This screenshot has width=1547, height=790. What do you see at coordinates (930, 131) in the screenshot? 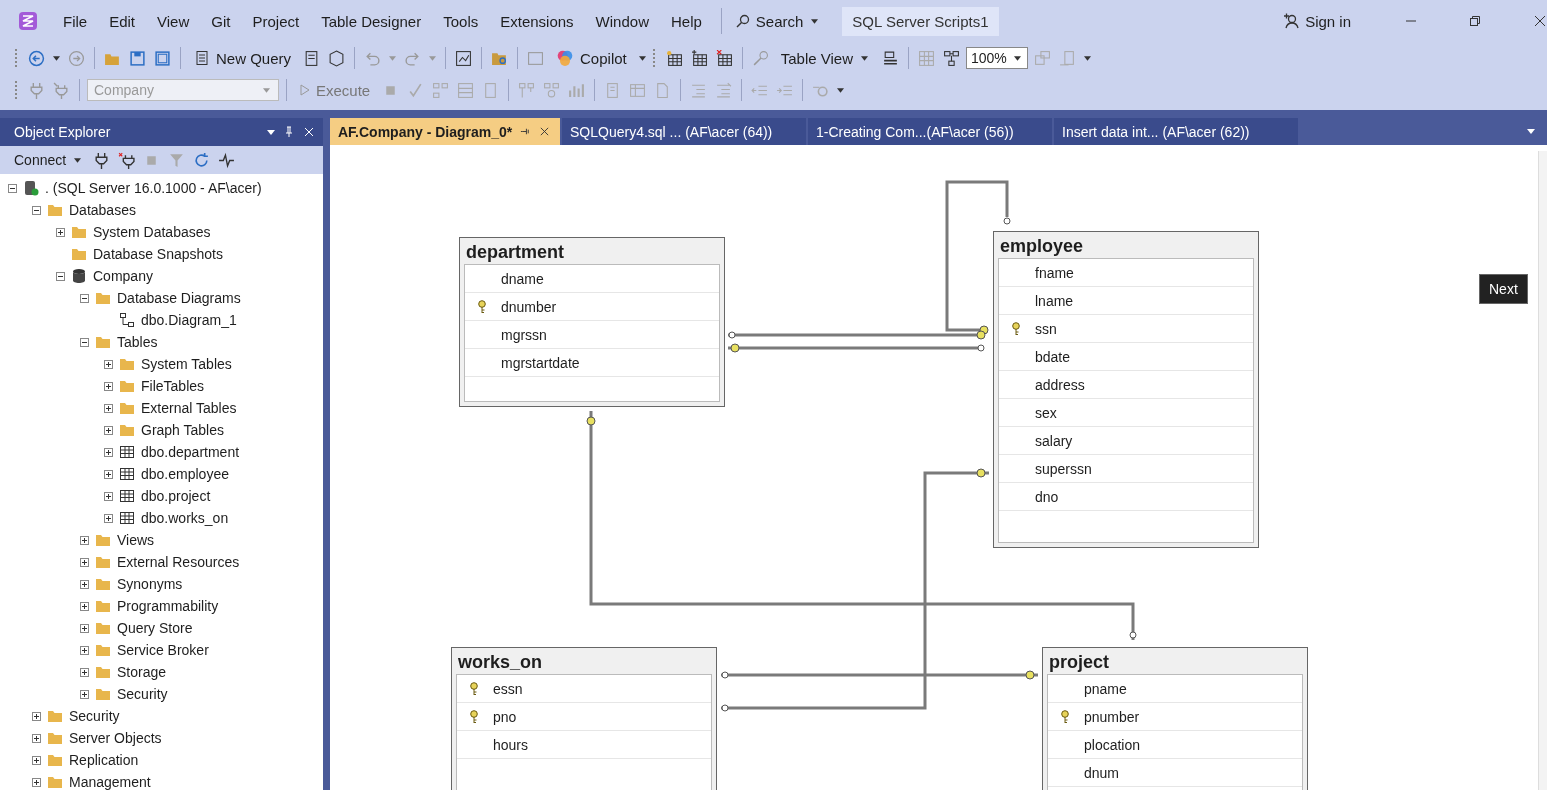
I see `document-tab: 1-Creating Com...(AF\acer (56))` at bounding box center [930, 131].